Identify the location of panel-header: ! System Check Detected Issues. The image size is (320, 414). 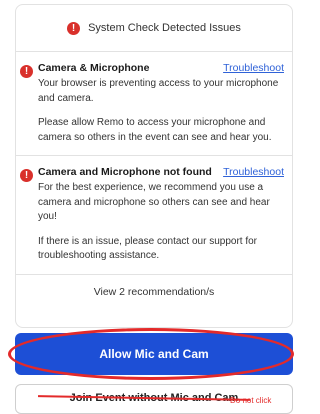
(154, 28).